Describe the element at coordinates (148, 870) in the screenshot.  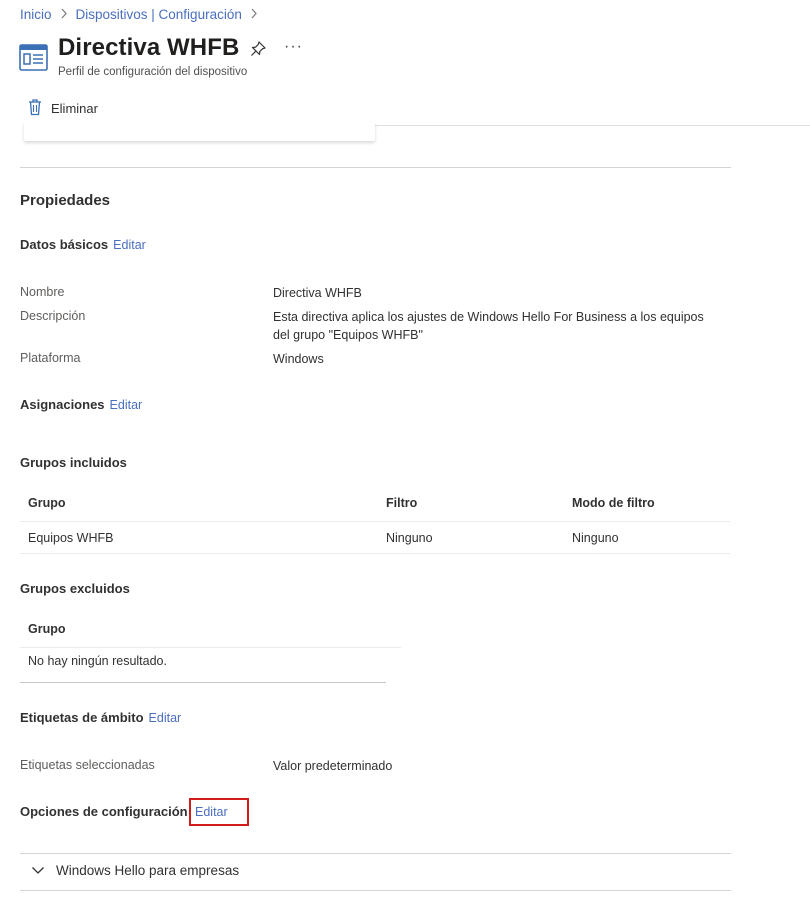
I see `accordion-label: Windows Hello para empresas` at that location.